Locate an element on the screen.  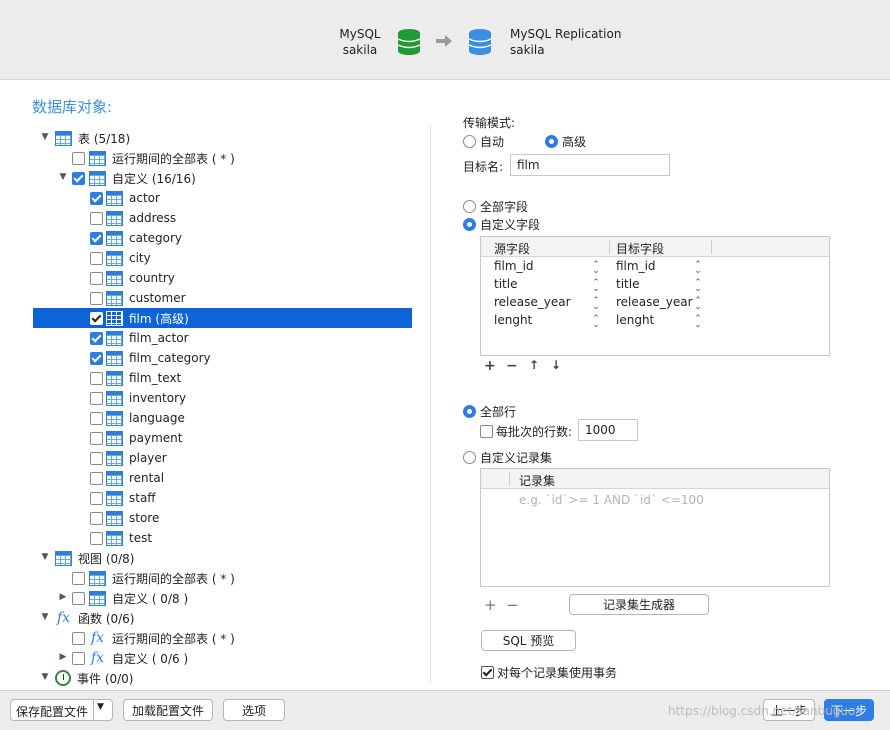
rows-per-batch-checkbox: 每批次的行数: is located at coordinates (526, 431).